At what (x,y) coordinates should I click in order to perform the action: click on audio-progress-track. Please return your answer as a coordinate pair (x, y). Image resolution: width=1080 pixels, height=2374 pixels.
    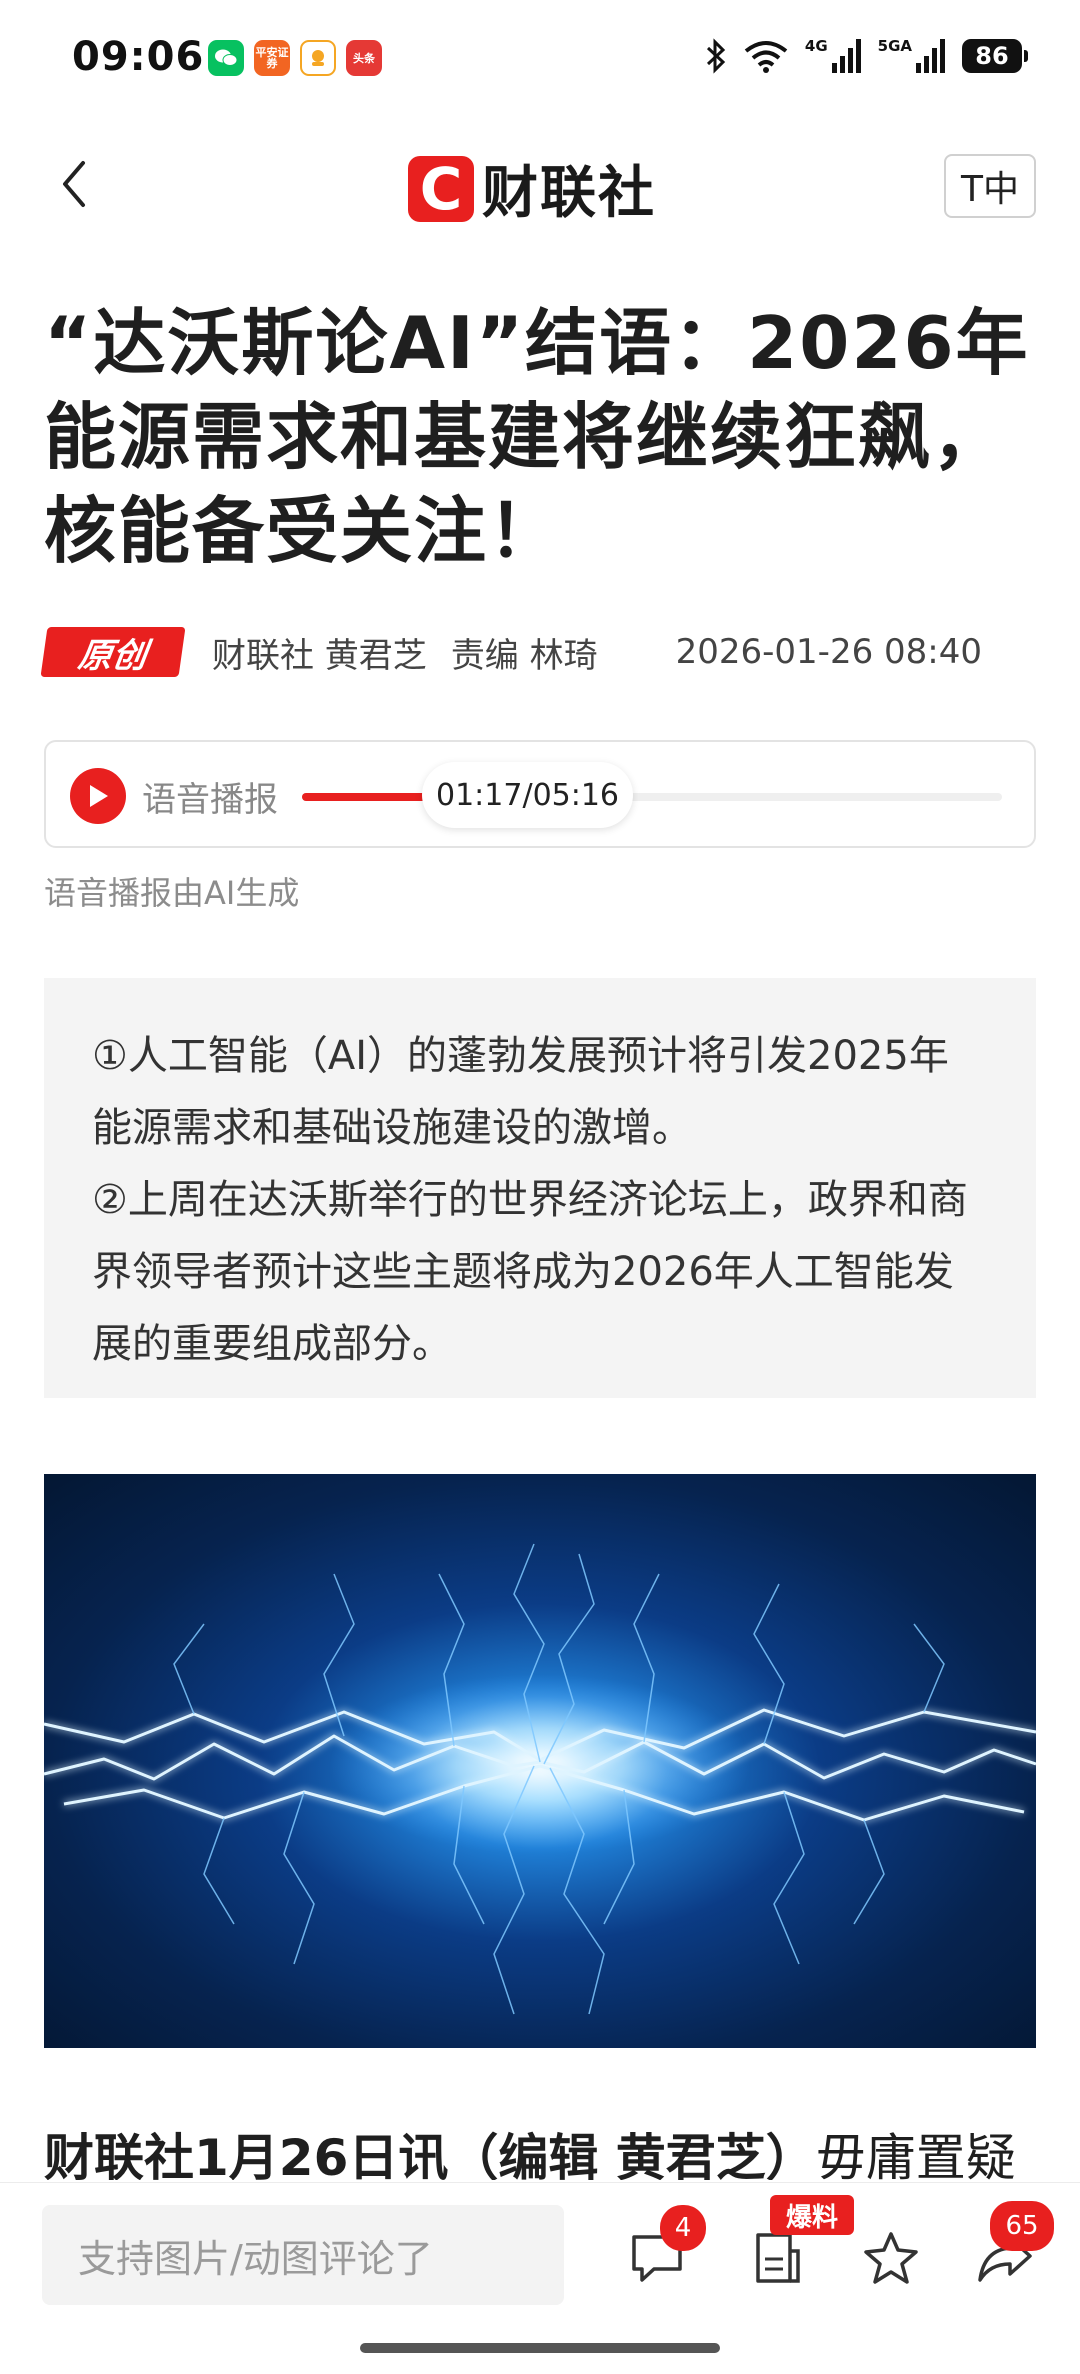
    Looking at the image, I should click on (652, 797).